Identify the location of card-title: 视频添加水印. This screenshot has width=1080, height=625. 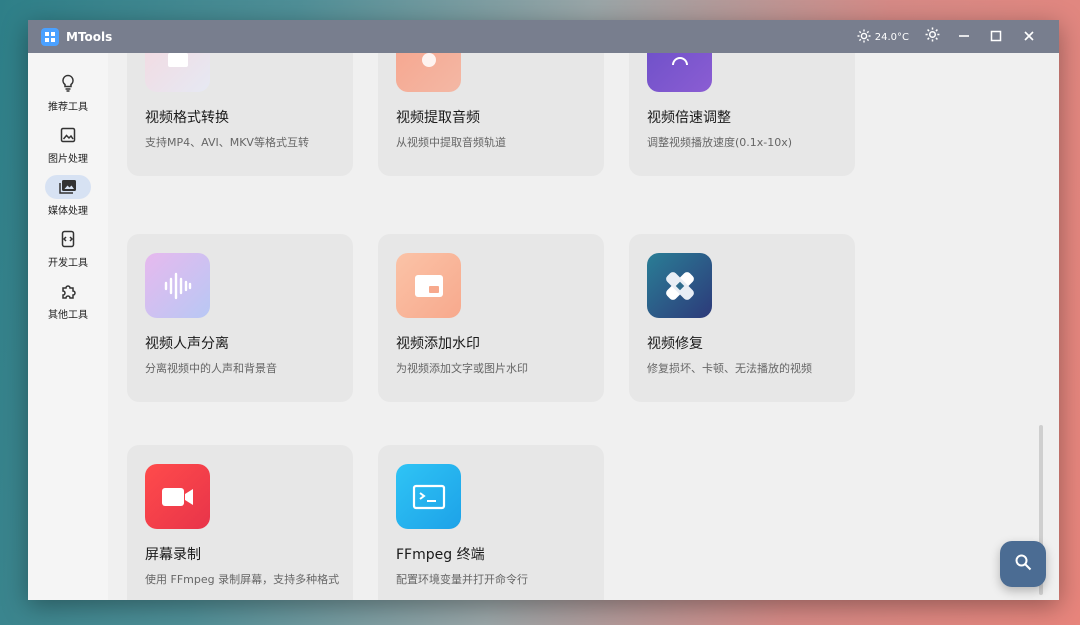
(438, 344).